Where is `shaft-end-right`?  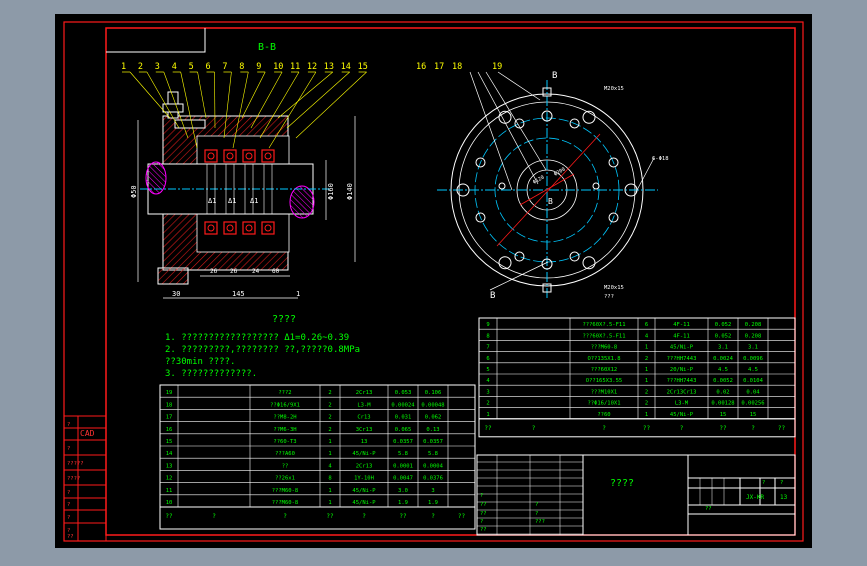
shaft-end-right is located at coordinates (302, 202).